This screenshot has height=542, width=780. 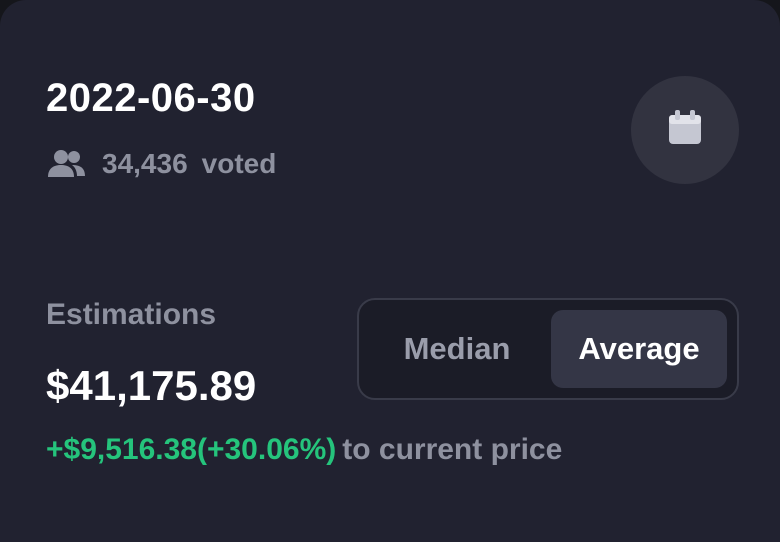 I want to click on voters-label: voted, so click(x=239, y=163).